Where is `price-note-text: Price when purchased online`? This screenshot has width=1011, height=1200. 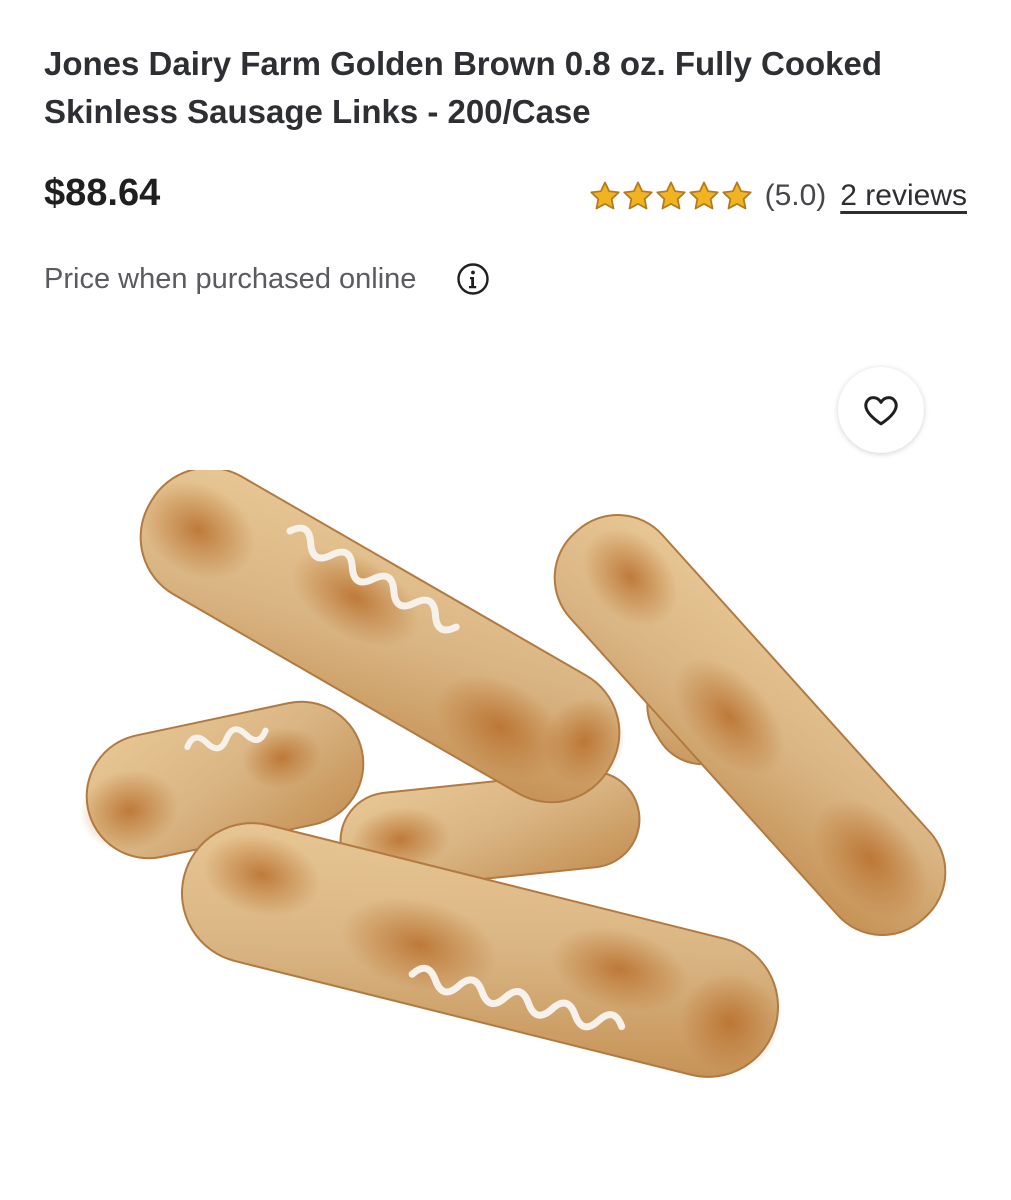 price-note-text: Price when purchased online is located at coordinates (230, 278).